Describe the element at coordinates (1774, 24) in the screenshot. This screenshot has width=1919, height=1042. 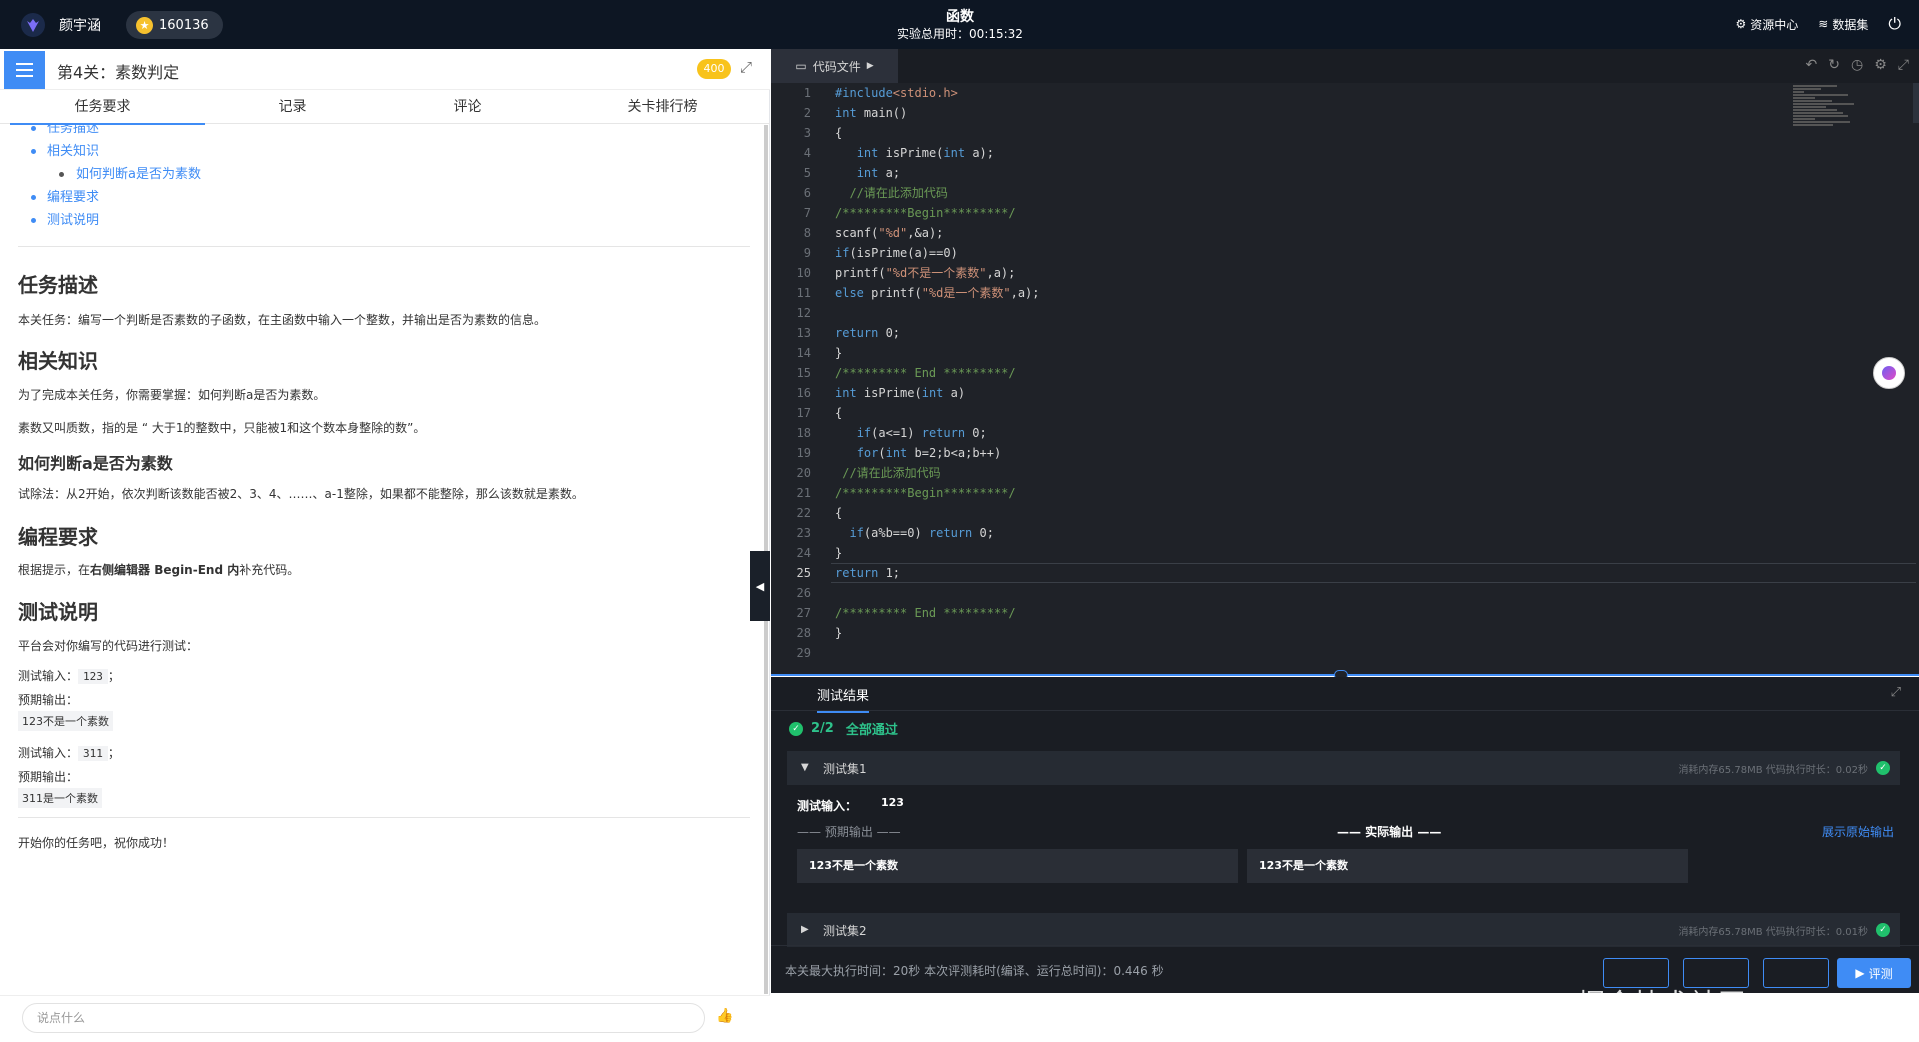
I see `resource-center-label: 资源中心` at that location.